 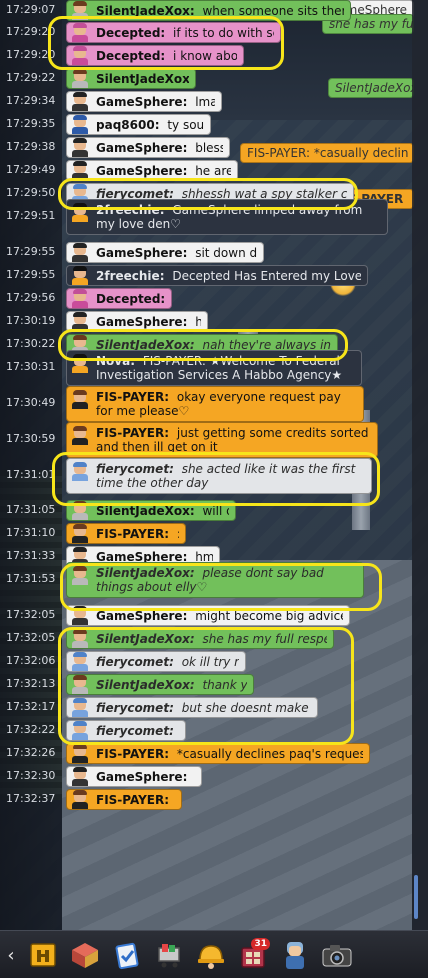 I want to click on toolbar-collapse-arrow-icon: ‹, so click(x=11, y=955).